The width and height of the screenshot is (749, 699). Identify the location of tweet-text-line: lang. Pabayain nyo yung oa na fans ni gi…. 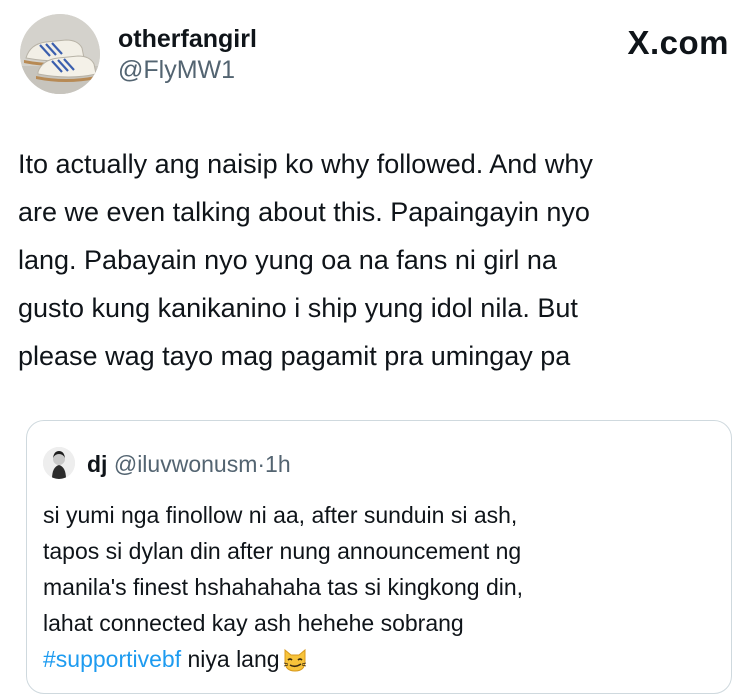
(287, 260).